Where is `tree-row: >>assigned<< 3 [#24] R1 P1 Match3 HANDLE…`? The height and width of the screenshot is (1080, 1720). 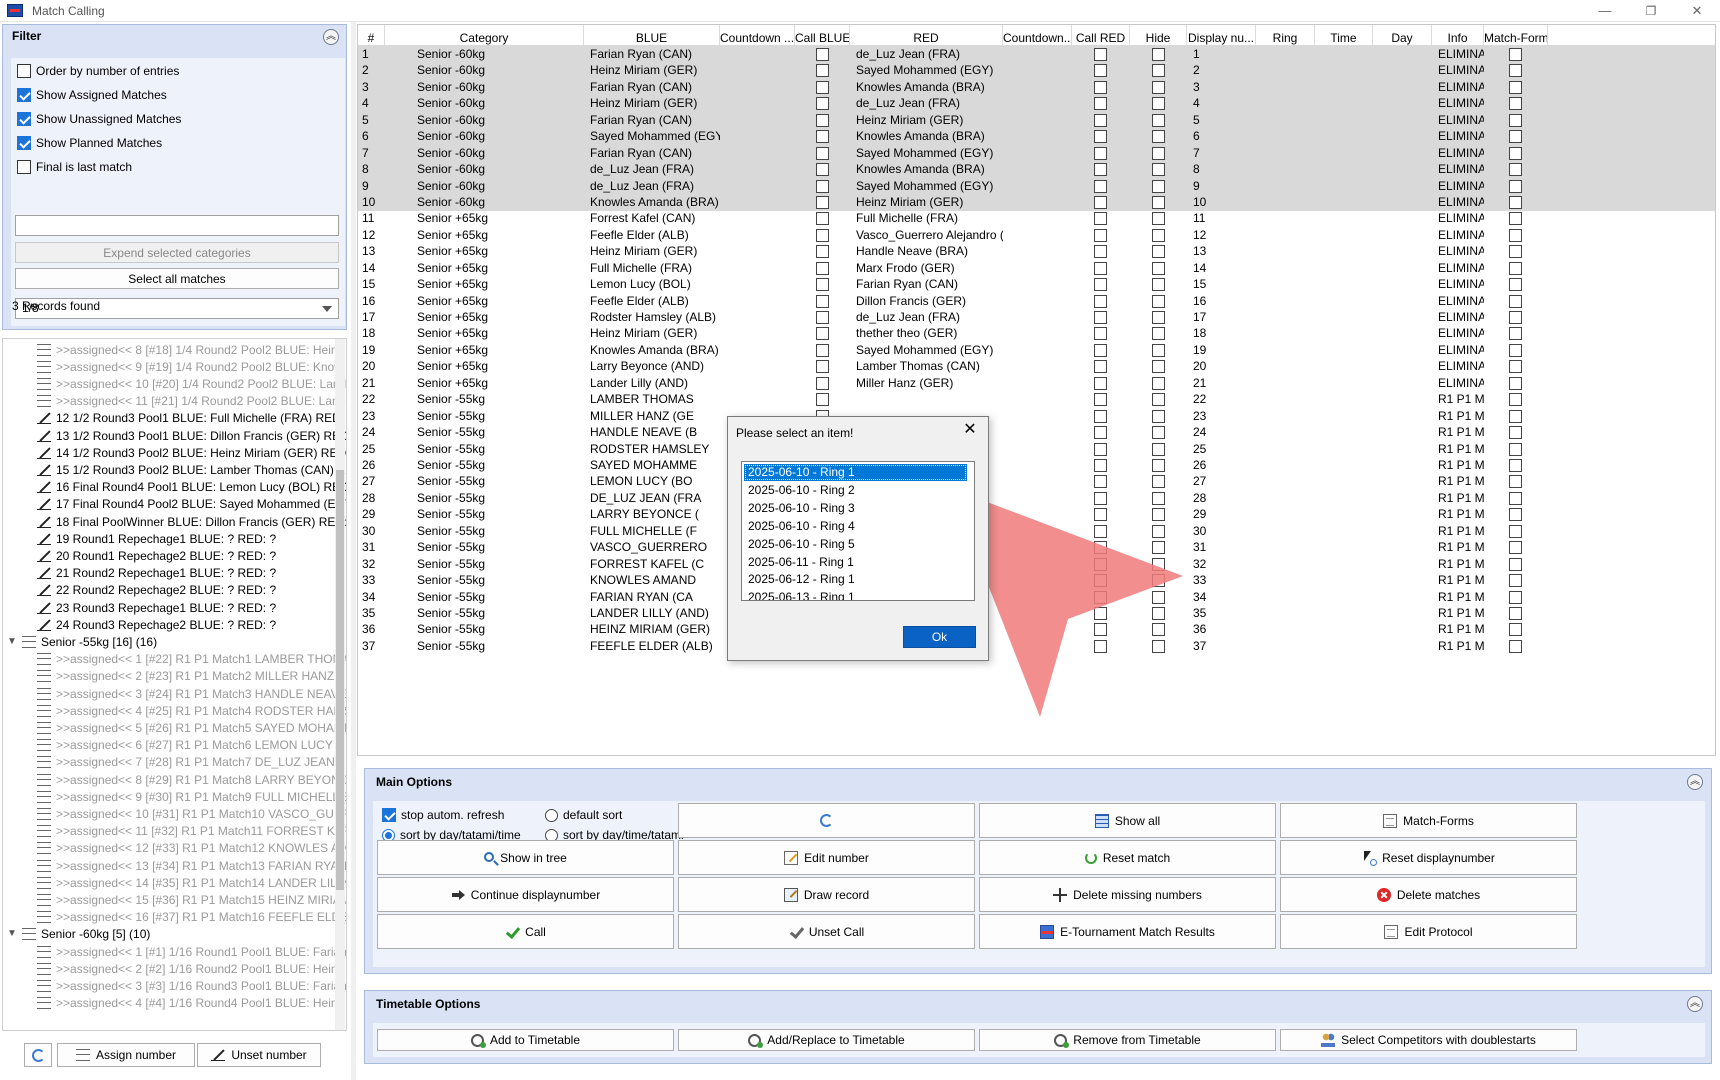
tree-row: >>assigned<< 3 [#24] R1 P1 Match3 HANDLE… is located at coordinates (191, 693).